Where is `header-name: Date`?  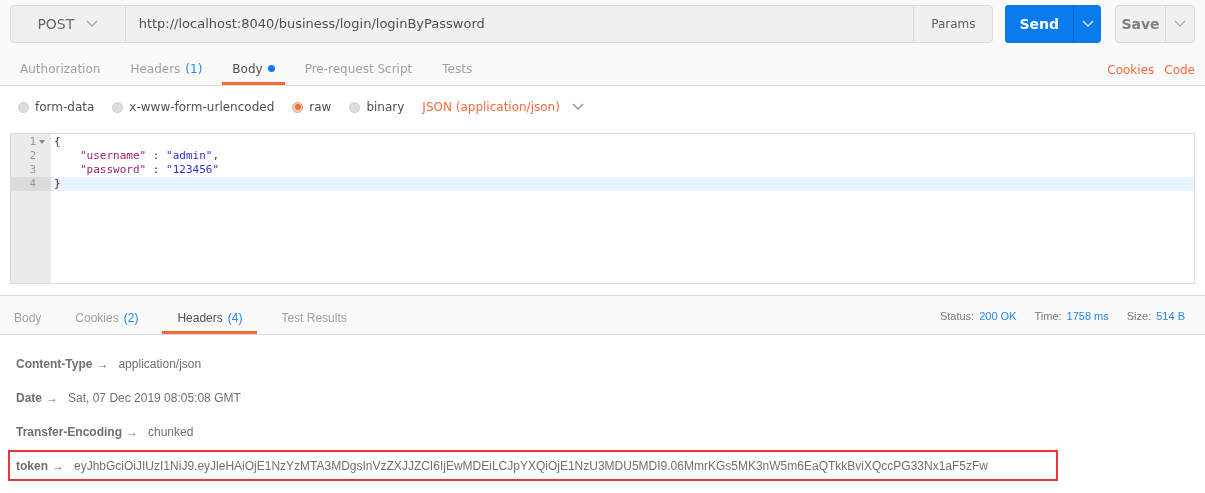 header-name: Date is located at coordinates (29, 398).